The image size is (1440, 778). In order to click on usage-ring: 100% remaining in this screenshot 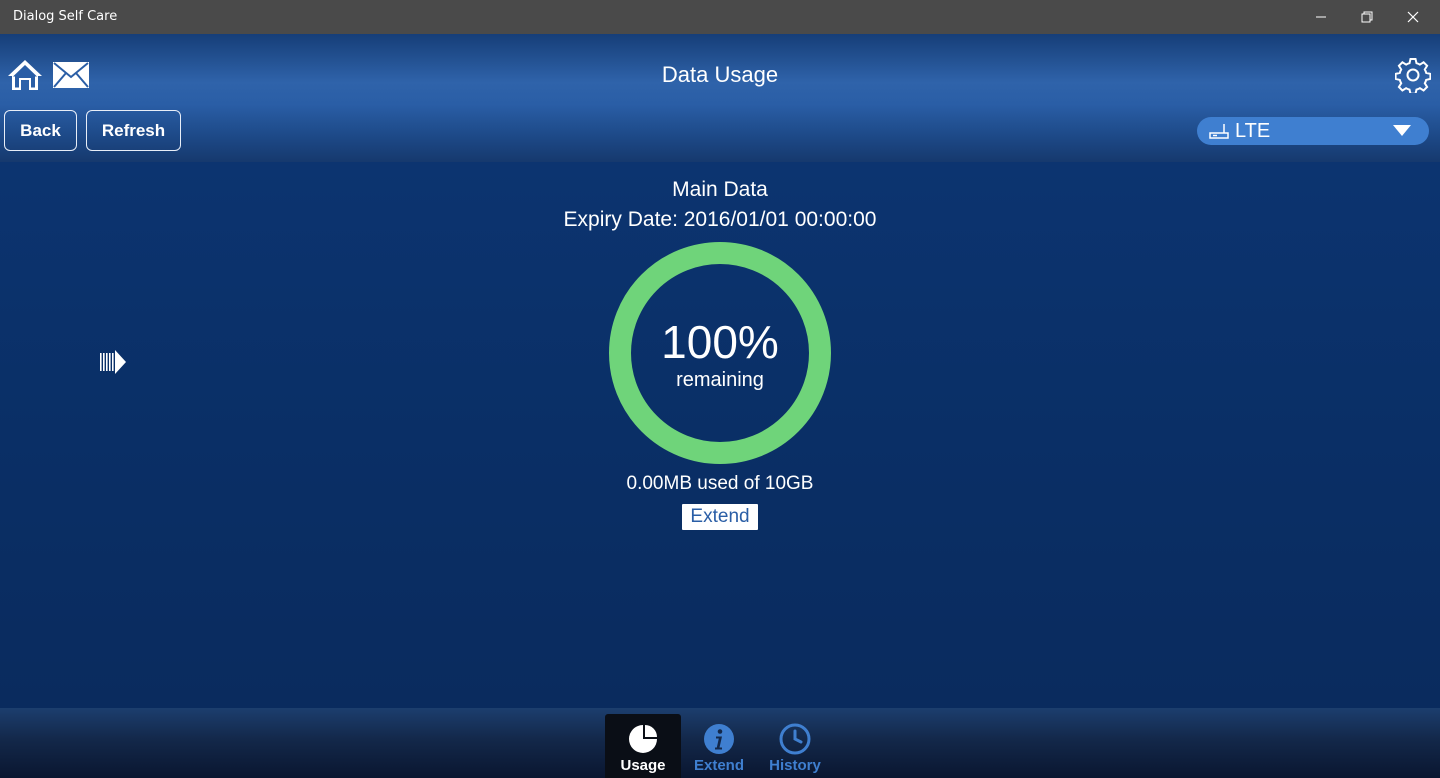, I will do `click(720, 353)`.